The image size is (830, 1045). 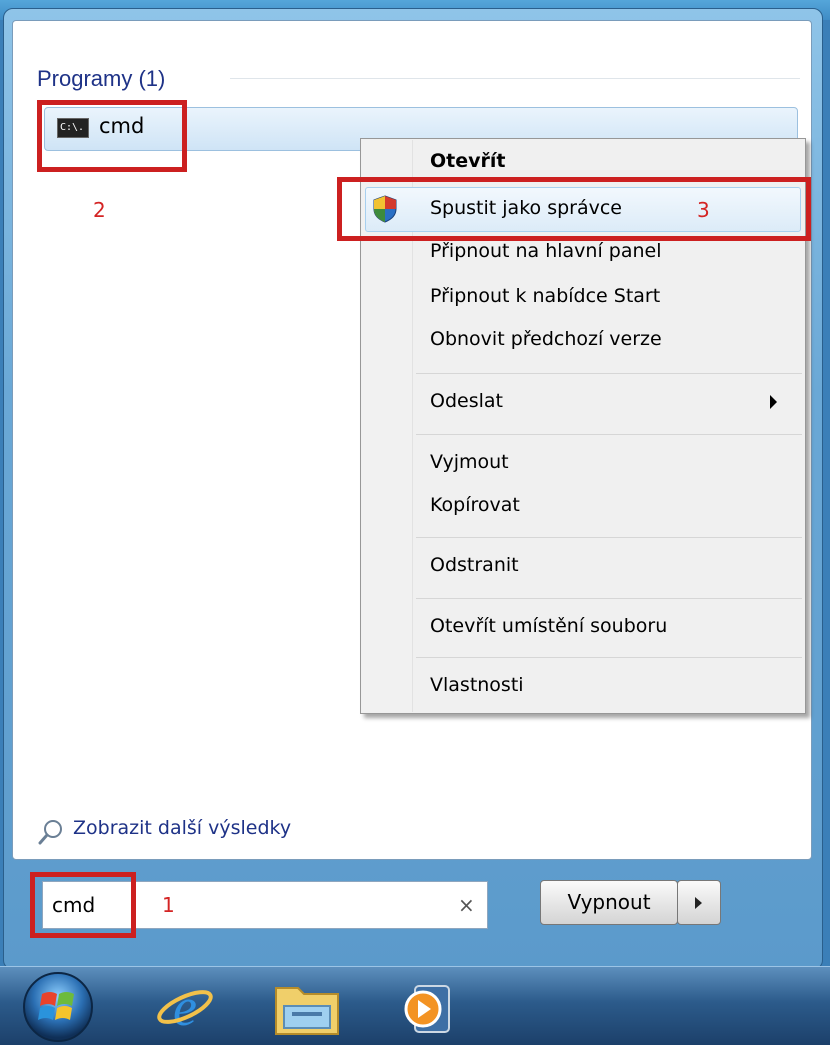 I want to click on windows-start-icon, so click(x=58, y=1007).